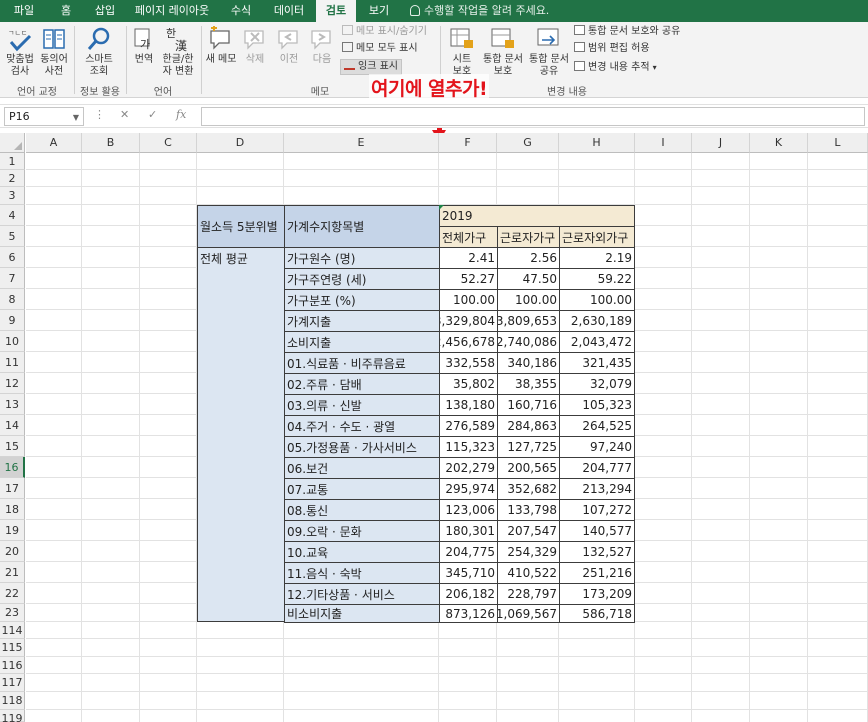 Image resolution: width=868 pixels, height=722 pixels. What do you see at coordinates (597, 468) in the screenshot?
I see `table-cell-value: 204,777` at bounding box center [597, 468].